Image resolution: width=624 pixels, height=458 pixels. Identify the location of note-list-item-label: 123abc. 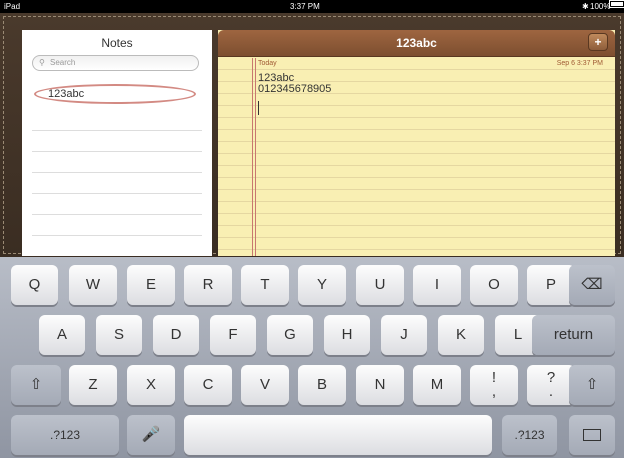
(66, 94).